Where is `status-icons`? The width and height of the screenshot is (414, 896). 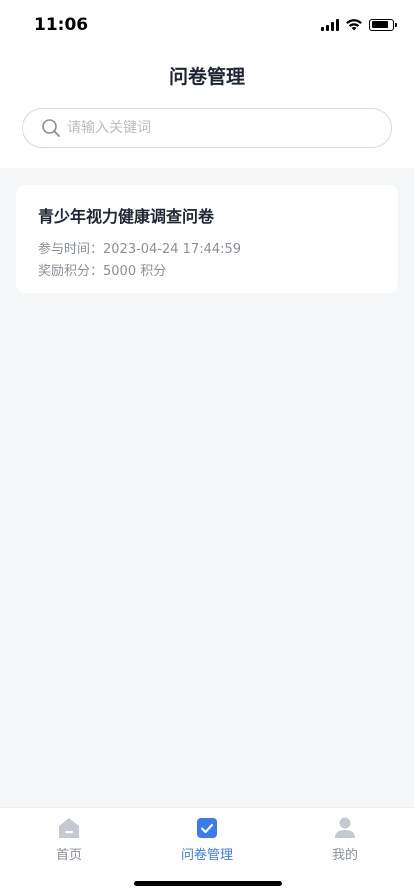
status-icons is located at coordinates (359, 24).